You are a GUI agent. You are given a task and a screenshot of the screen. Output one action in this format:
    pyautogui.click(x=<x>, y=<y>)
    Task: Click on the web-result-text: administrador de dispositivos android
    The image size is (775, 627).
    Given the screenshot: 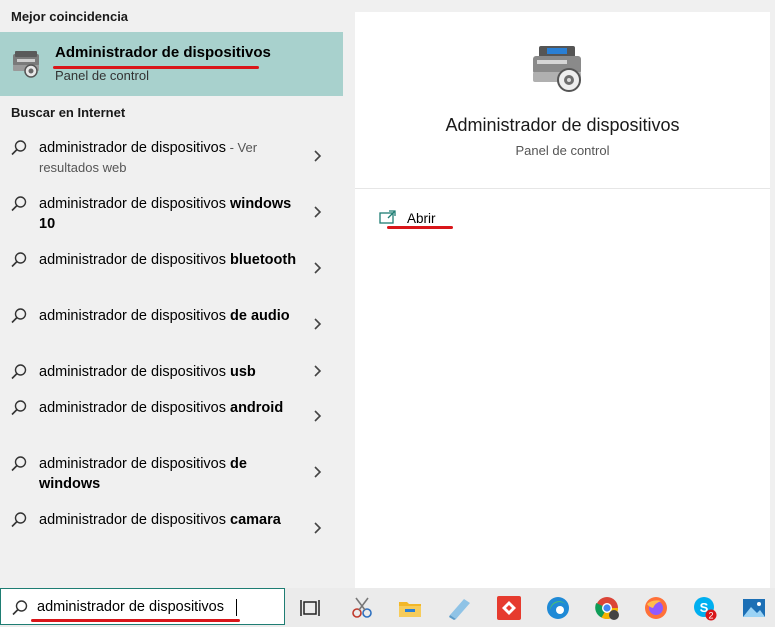 What is the action you would take?
    pyautogui.click(x=170, y=408)
    